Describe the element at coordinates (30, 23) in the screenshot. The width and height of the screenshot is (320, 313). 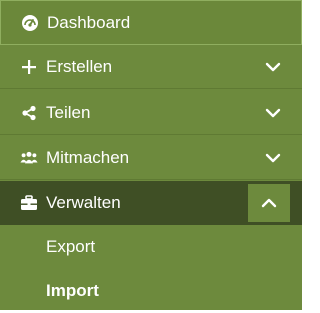
I see `dashboard-gauge-icon` at that location.